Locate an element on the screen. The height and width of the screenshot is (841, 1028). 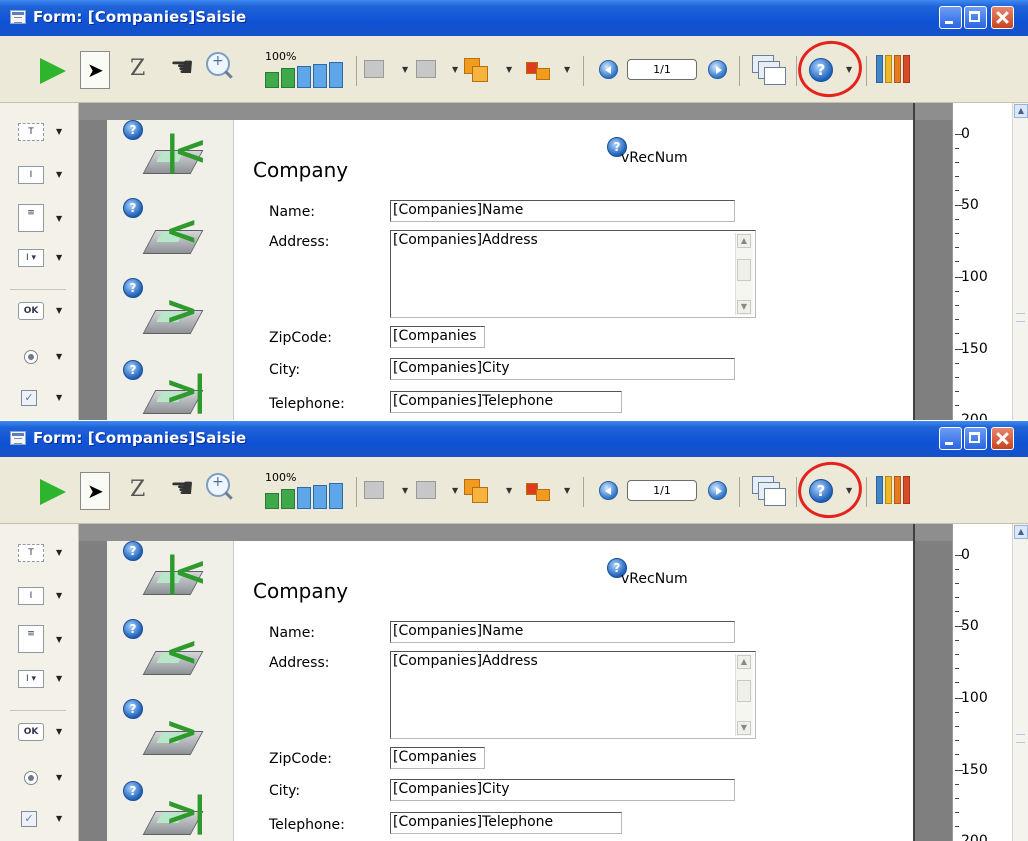
group-icon-second is located at coordinates (543, 495).